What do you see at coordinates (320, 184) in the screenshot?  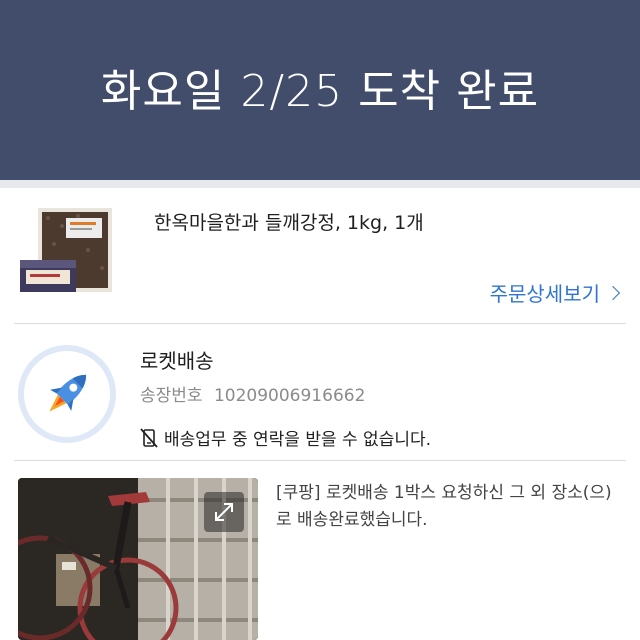 I see `header-separator` at bounding box center [320, 184].